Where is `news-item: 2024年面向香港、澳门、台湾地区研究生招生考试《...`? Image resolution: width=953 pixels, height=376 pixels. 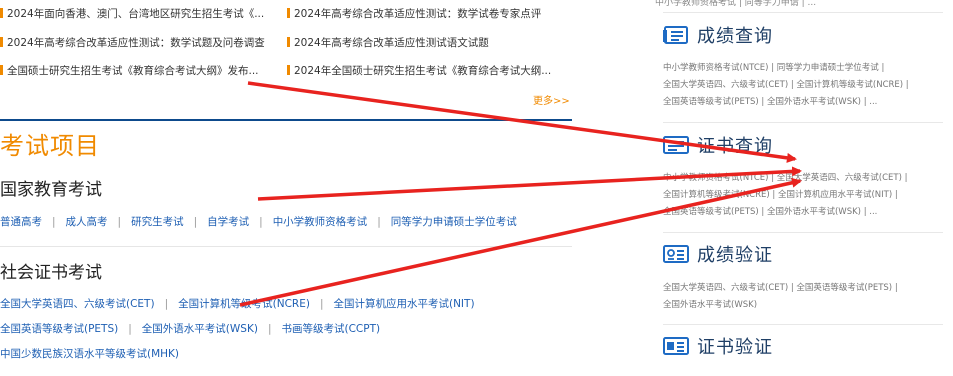
news-item: 2024年面向香港、澳门、台湾地区研究生招生考试《... is located at coordinates (143, 14).